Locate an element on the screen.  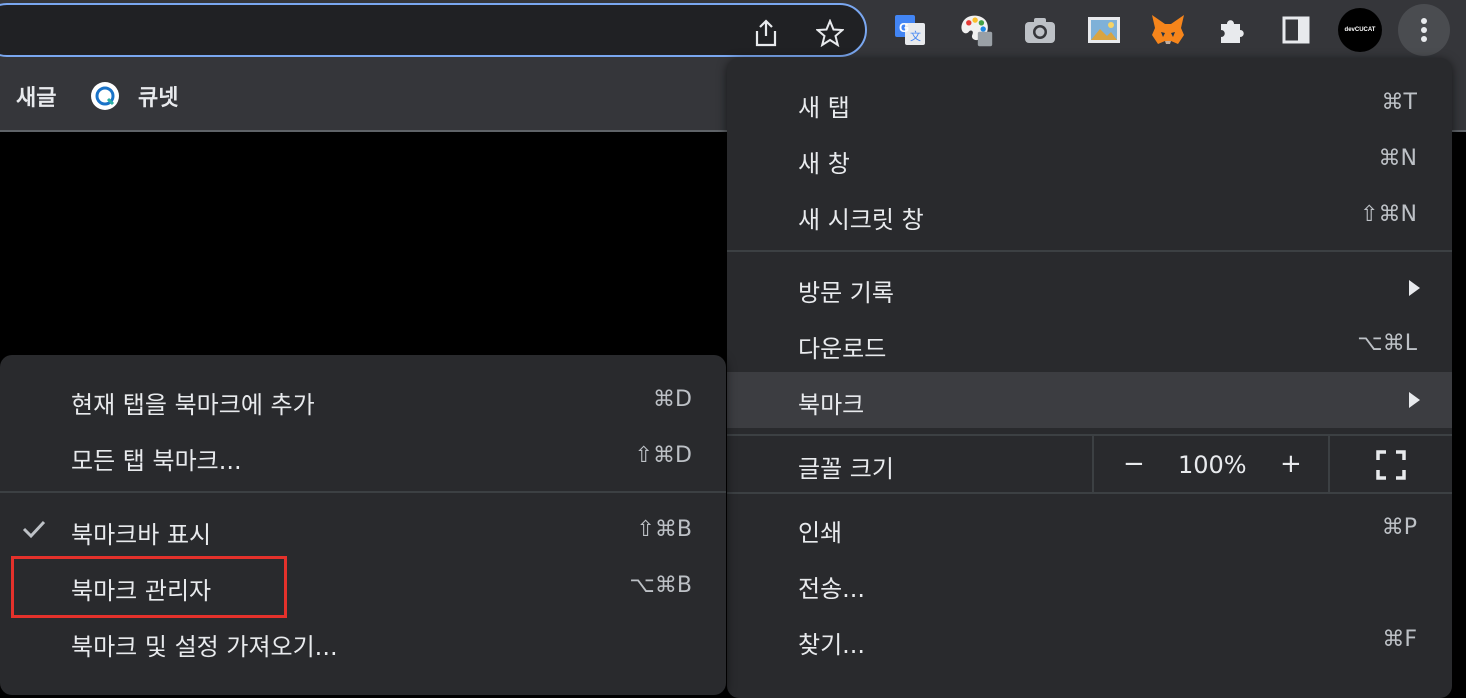
menu-item-label: 인쇄 is located at coordinates (820, 533).